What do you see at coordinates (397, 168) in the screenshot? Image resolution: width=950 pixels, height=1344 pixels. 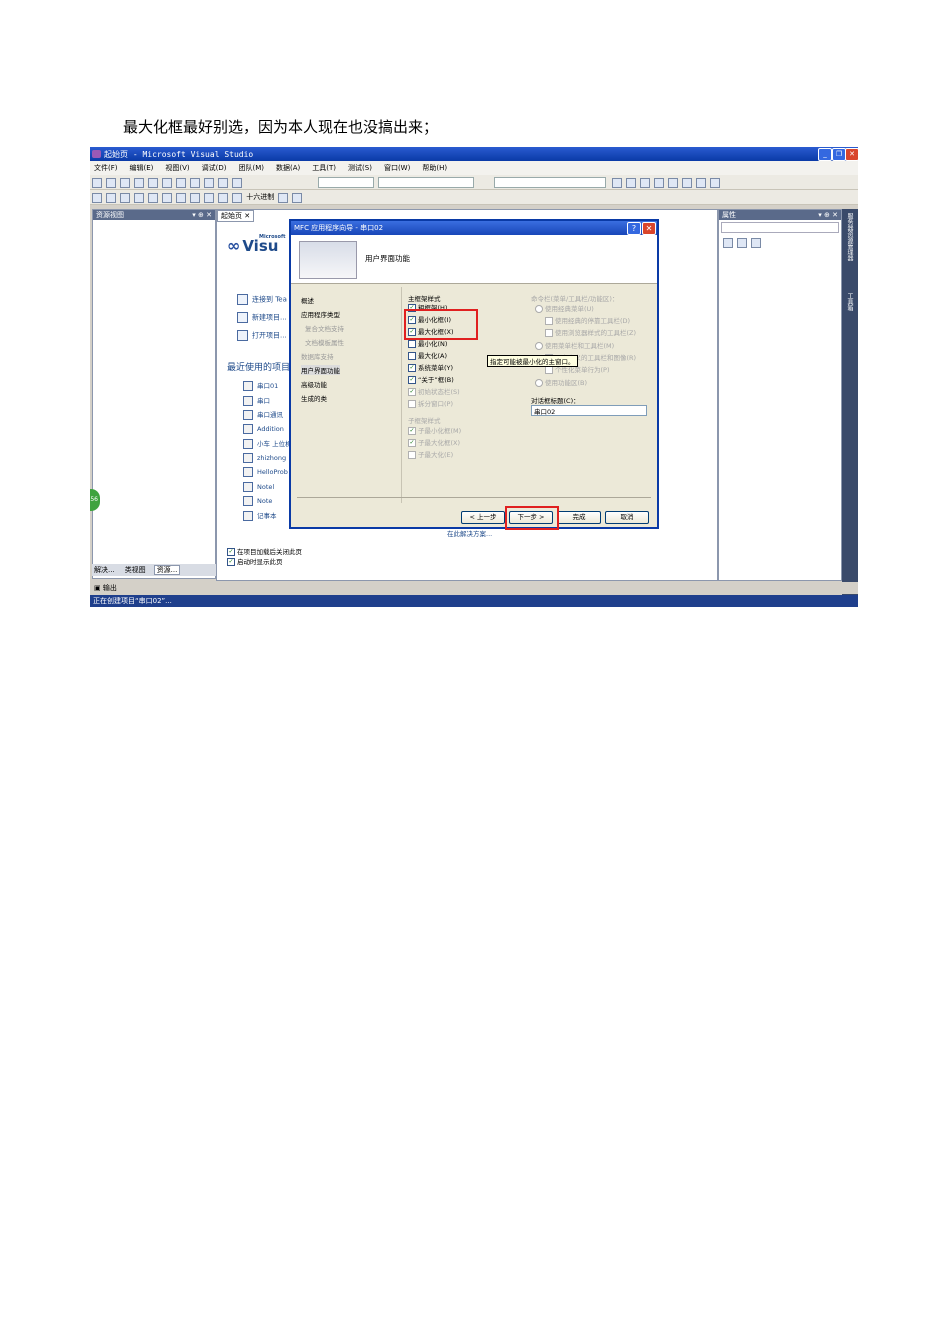 I see `menu-window: 窗口(W)` at bounding box center [397, 168].